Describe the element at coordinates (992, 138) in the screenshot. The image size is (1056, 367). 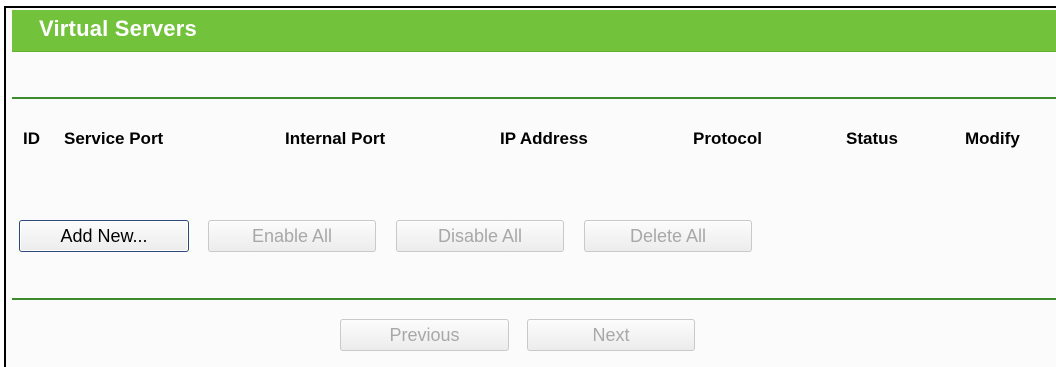
I see `column-header-modify: Modify` at that location.